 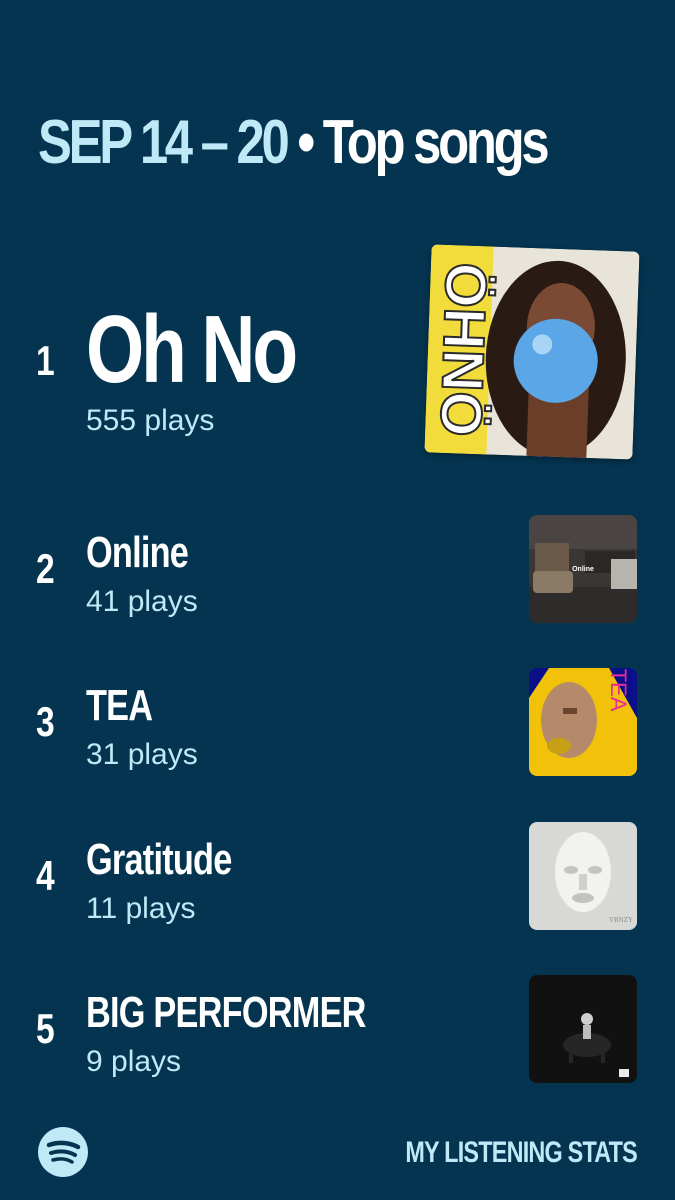 What do you see at coordinates (142, 601) in the screenshot?
I see `song-plays: 41 plays` at bounding box center [142, 601].